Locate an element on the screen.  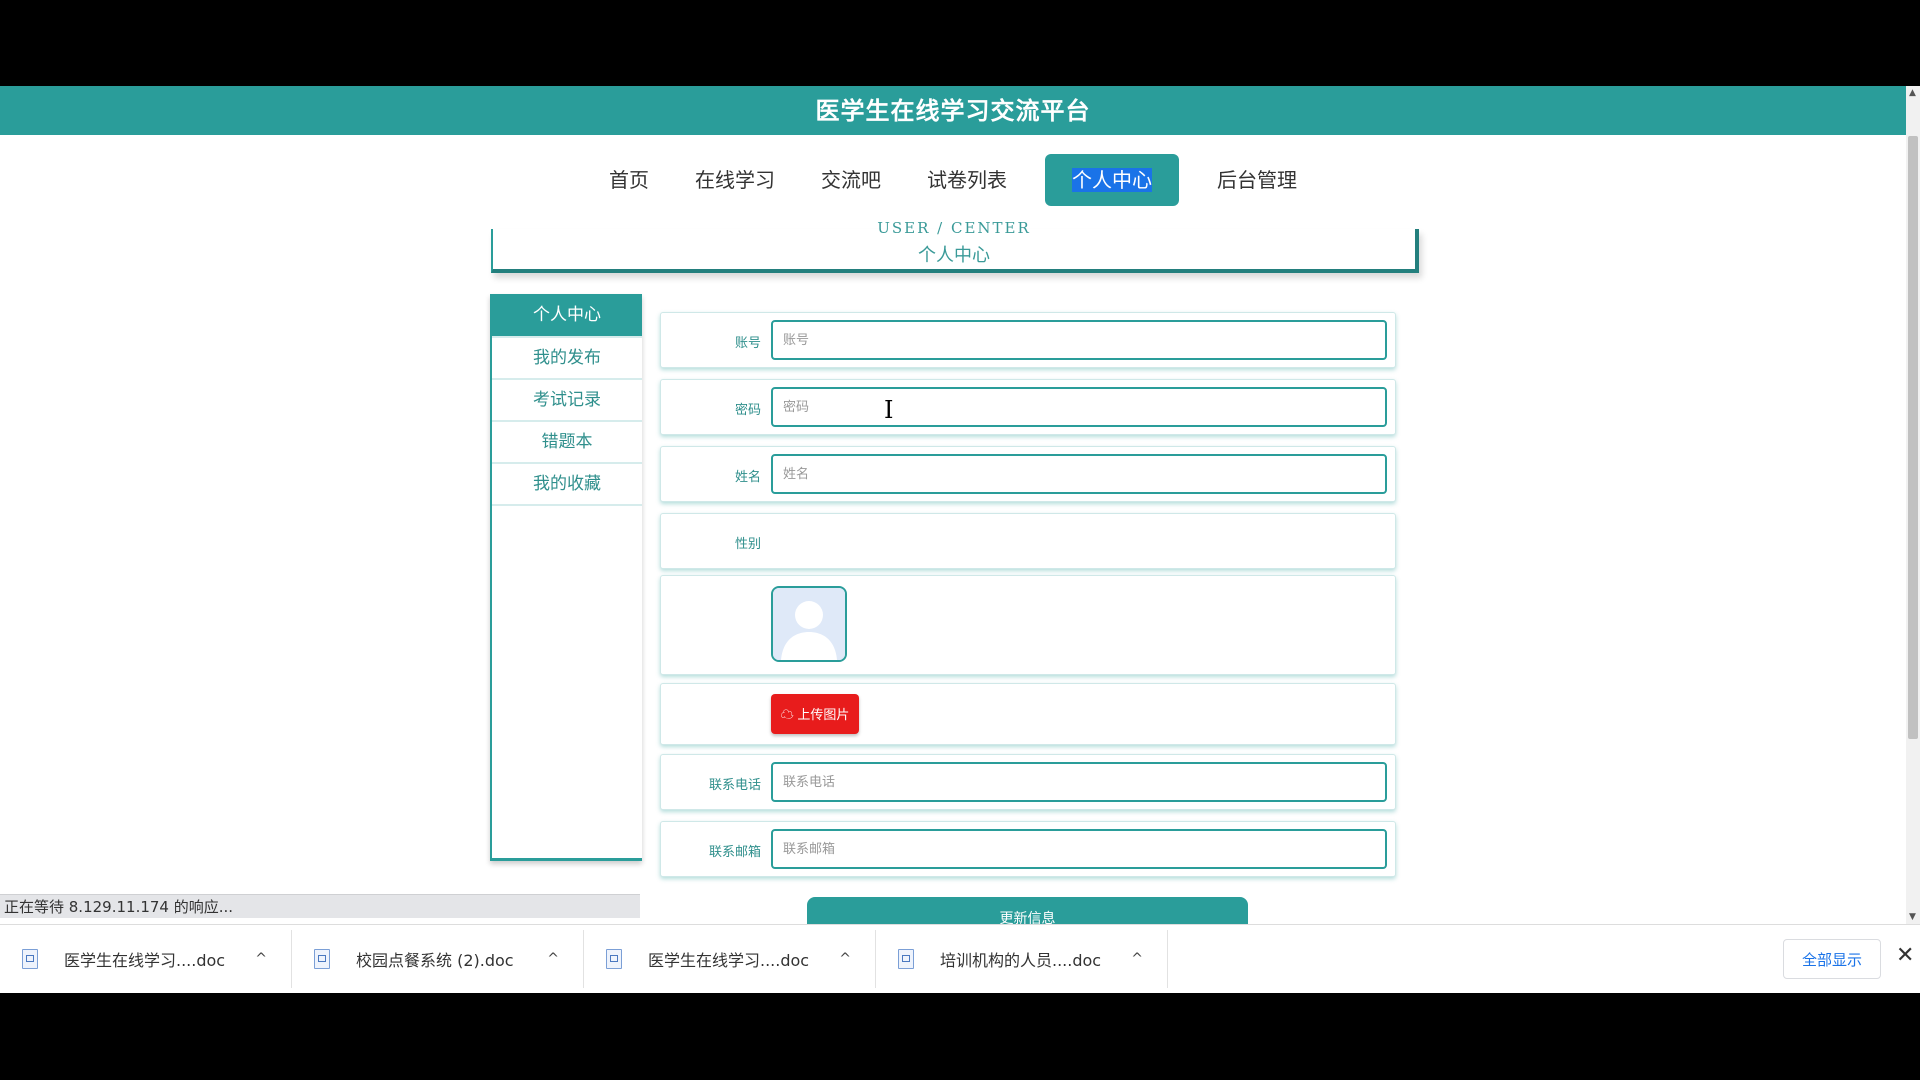
page-scrollbar: ▲ ▼ is located at coordinates (1913, 505).